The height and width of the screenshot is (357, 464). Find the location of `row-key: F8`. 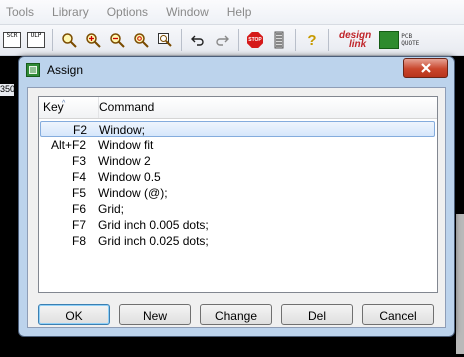

row-key: F8 is located at coordinates (78, 241).